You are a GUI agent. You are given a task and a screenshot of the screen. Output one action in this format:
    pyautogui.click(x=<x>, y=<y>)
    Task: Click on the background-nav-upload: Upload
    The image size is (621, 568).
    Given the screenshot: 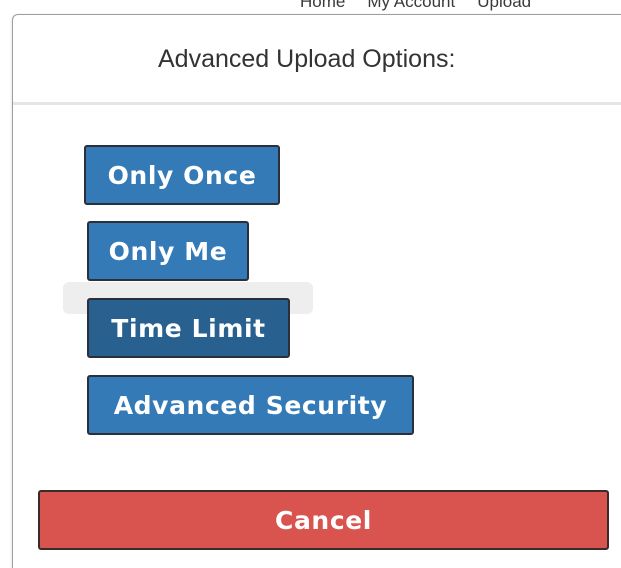 What is the action you would take?
    pyautogui.click(x=504, y=5)
    